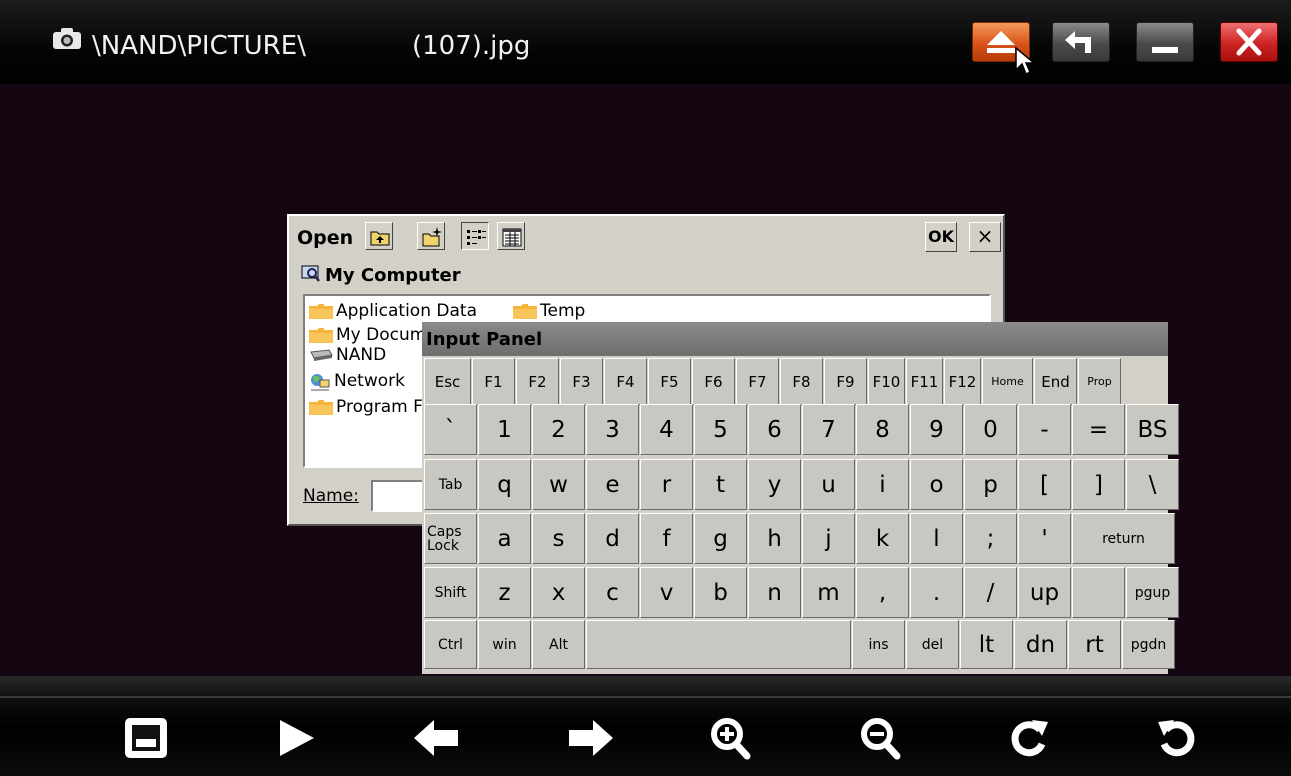  What do you see at coordinates (720, 429) in the screenshot?
I see `key-5: 5` at bounding box center [720, 429].